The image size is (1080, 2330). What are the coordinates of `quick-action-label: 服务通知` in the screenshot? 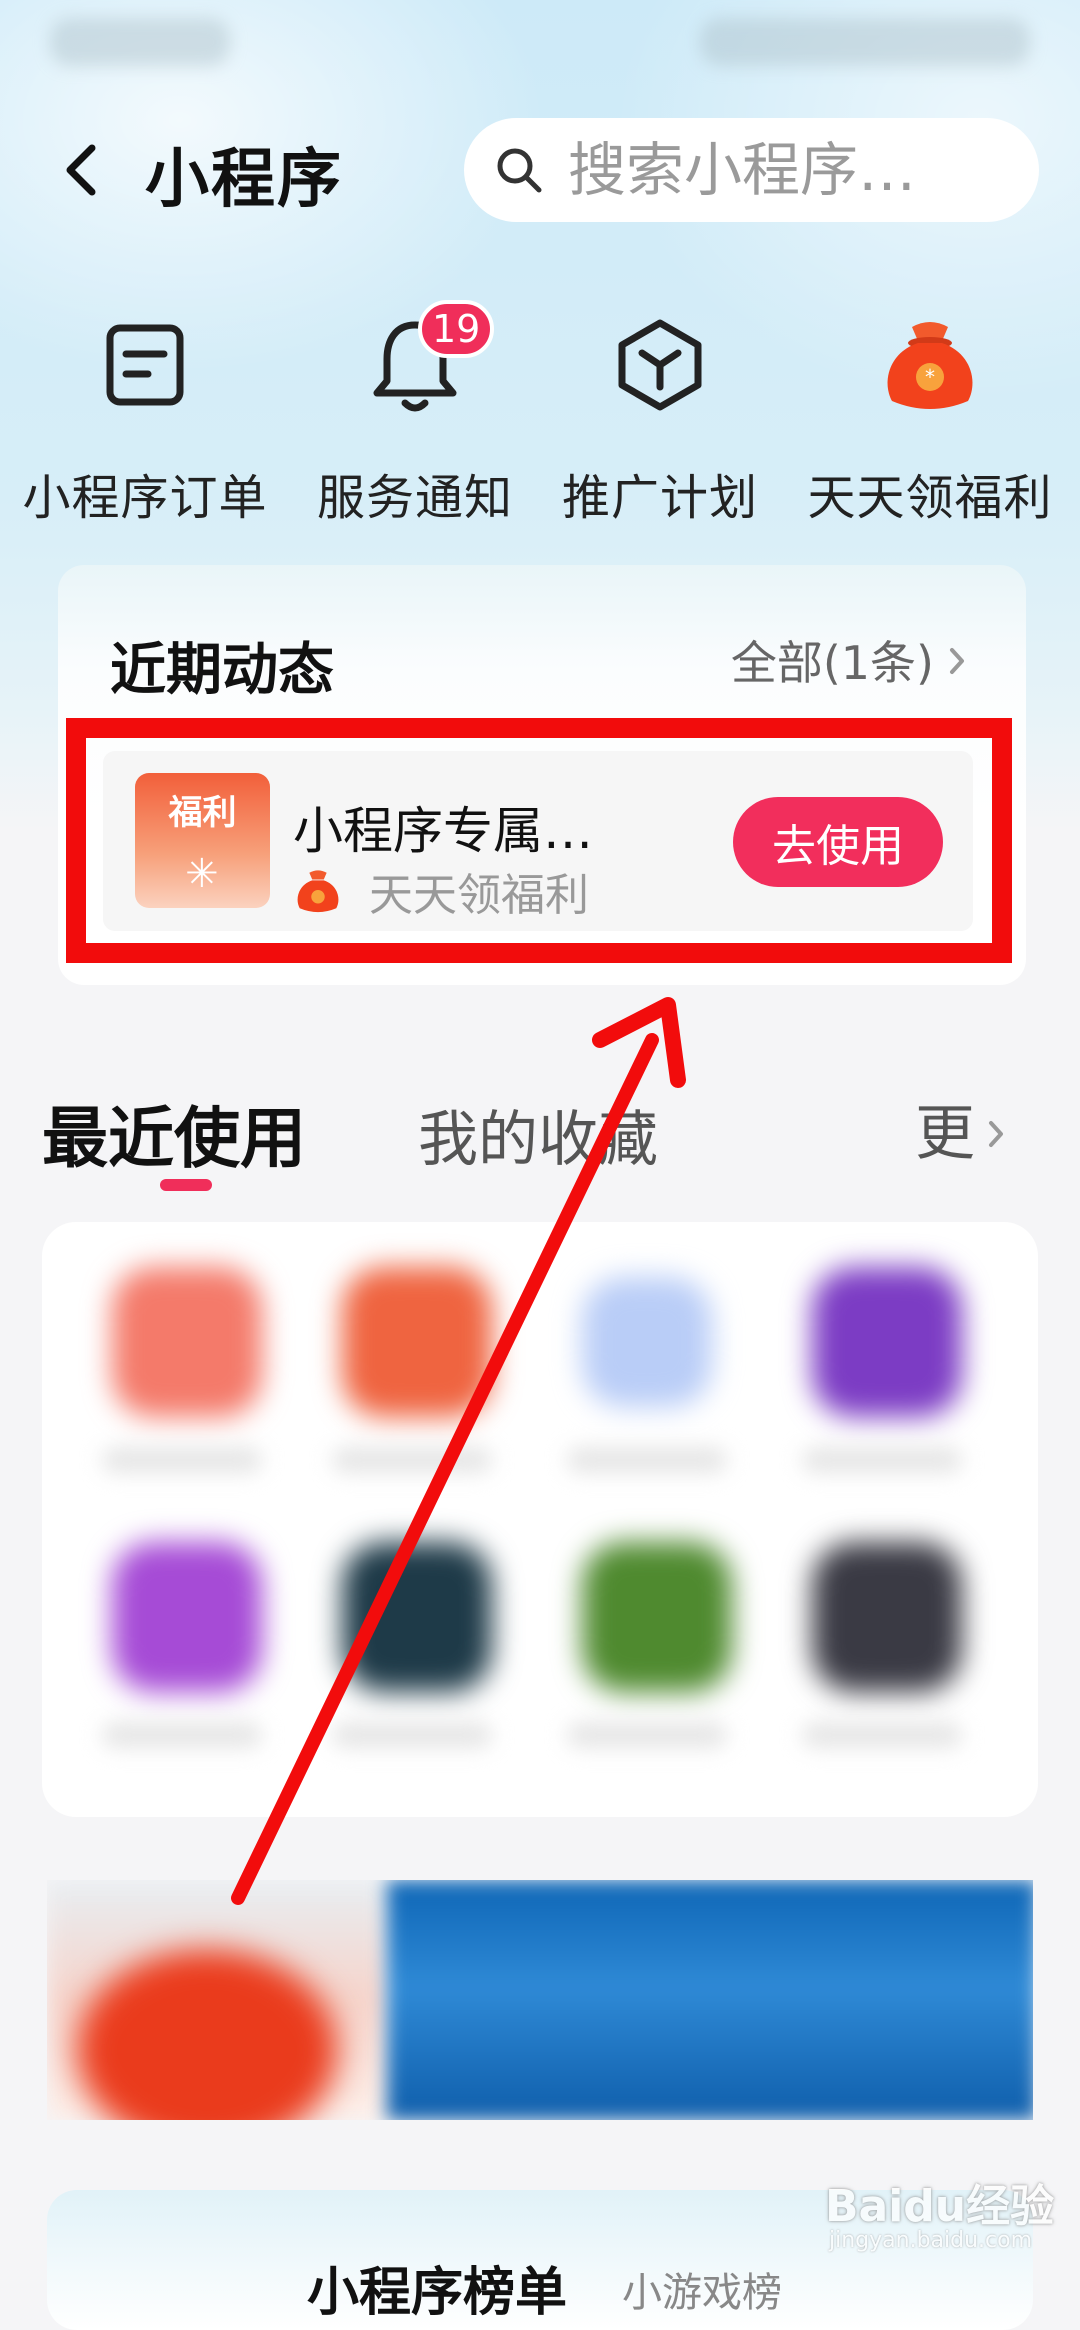 It's located at (414, 498).